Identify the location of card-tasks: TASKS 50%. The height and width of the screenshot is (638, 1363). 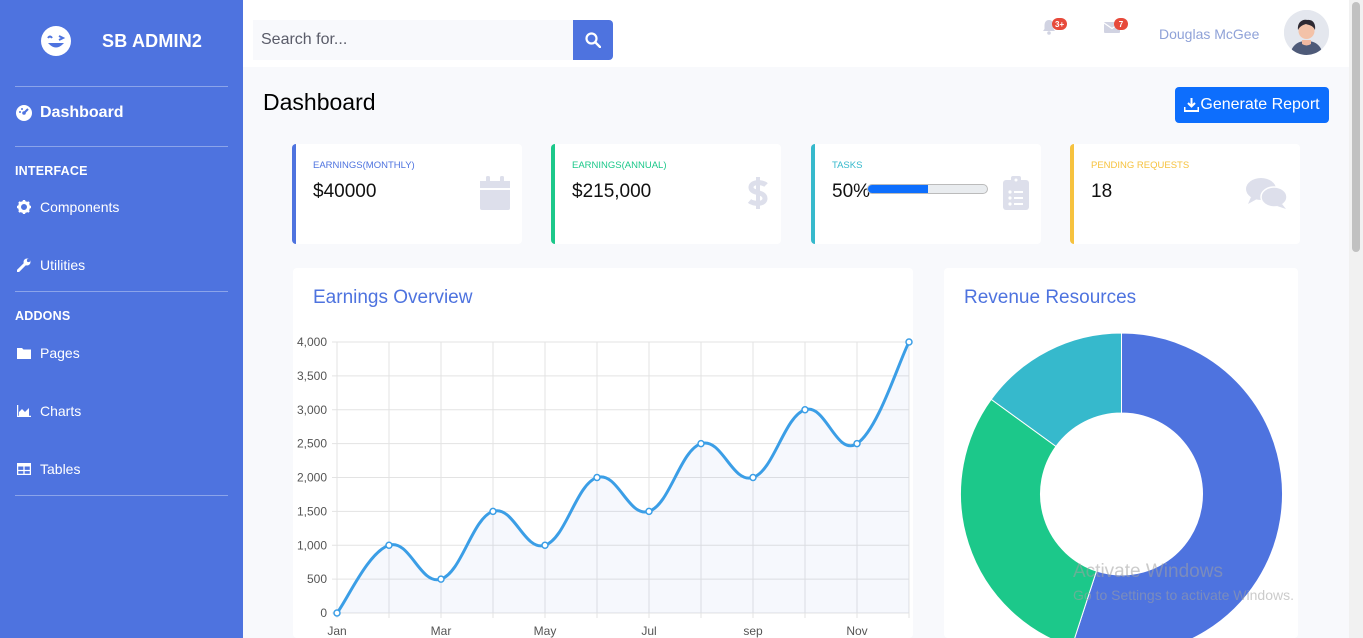
(926, 194).